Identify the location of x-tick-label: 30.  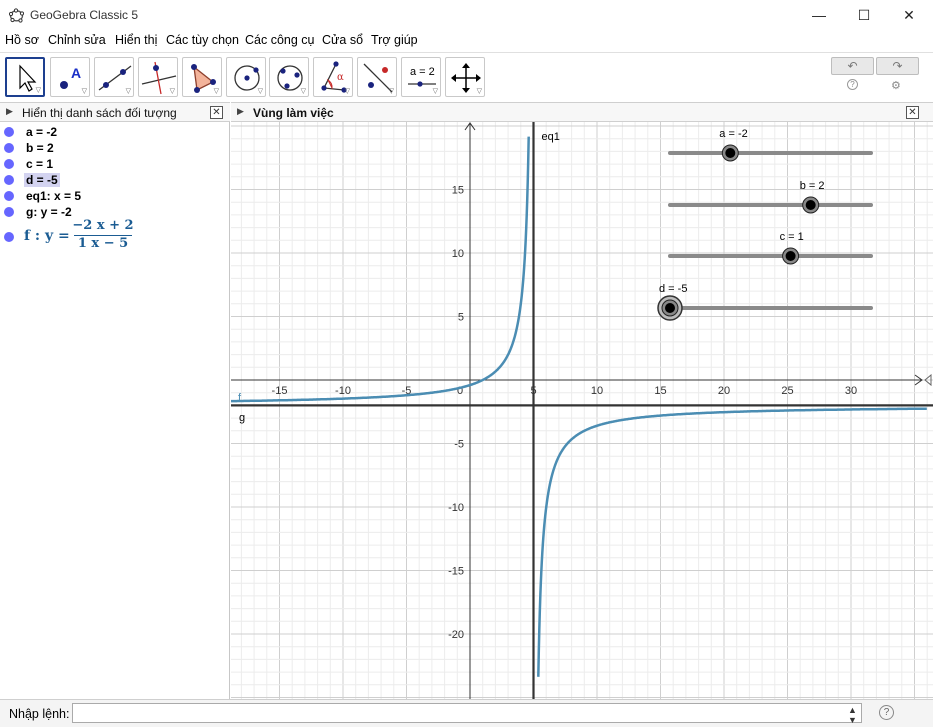
(851, 391).